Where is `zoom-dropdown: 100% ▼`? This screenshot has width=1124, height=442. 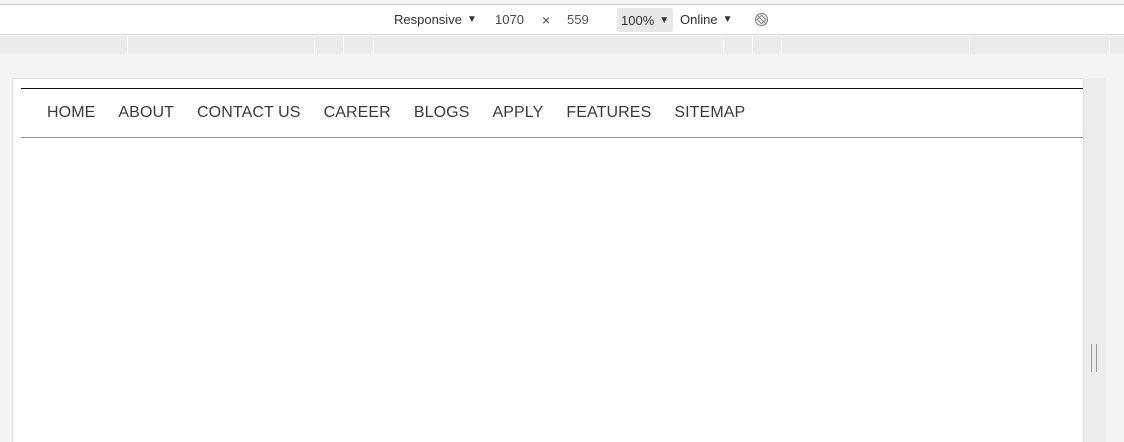
zoom-dropdown: 100% ▼ is located at coordinates (645, 20).